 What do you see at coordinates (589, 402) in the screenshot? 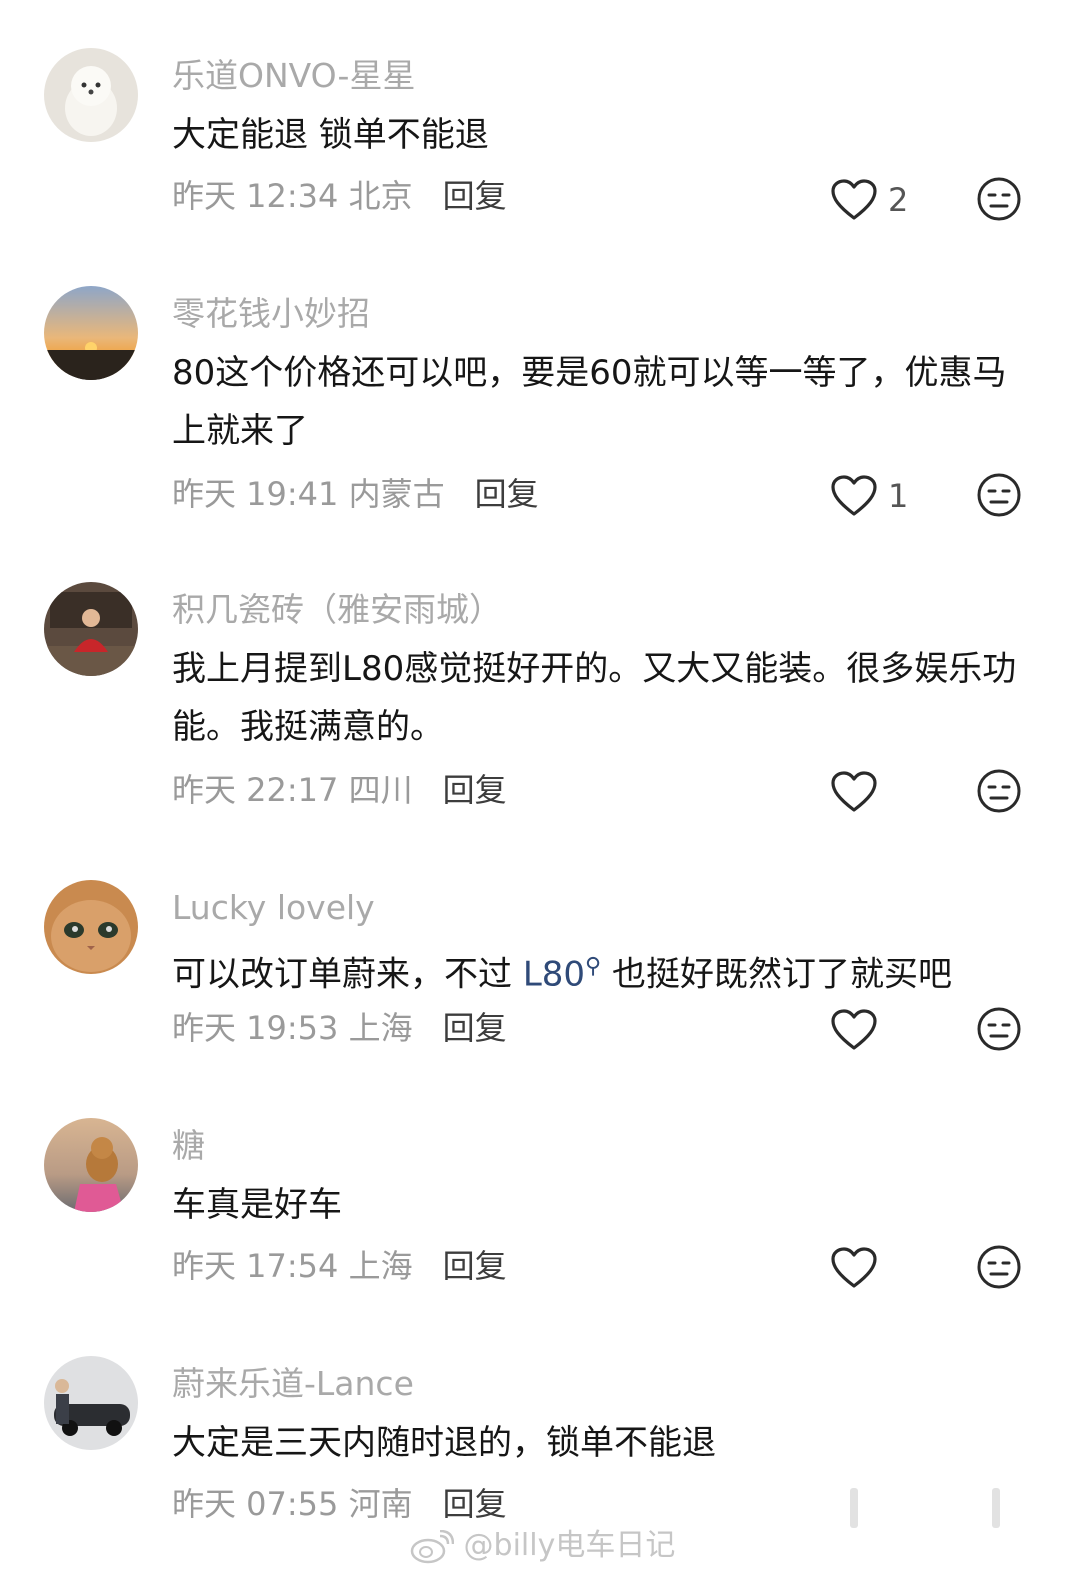
I see `comment-text: 80这个价格还可以吧，要是60就可以等一等了，优惠马上就来了` at bounding box center [589, 402].